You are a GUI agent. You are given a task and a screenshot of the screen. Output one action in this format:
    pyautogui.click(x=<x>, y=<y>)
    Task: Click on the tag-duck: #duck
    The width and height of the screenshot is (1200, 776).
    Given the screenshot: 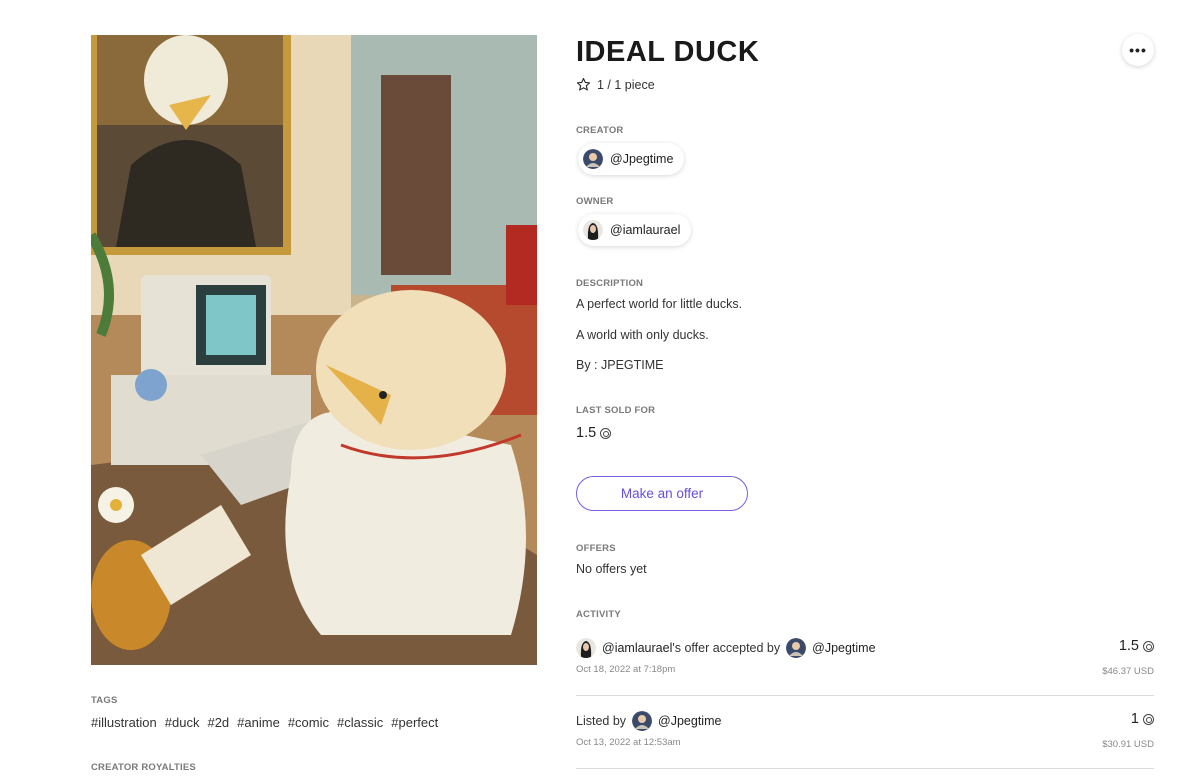 What is the action you would take?
    pyautogui.click(x=182, y=722)
    